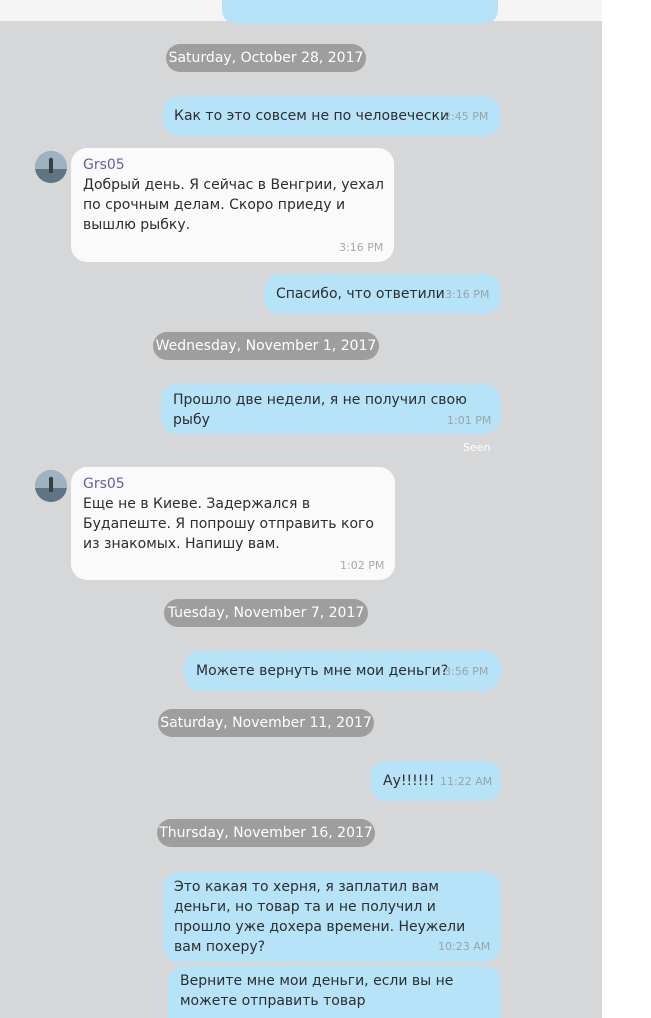 Image resolution: width=651 pixels, height=1018 pixels. What do you see at coordinates (466, 116) in the screenshot?
I see `message-time: 2:45 PM` at bounding box center [466, 116].